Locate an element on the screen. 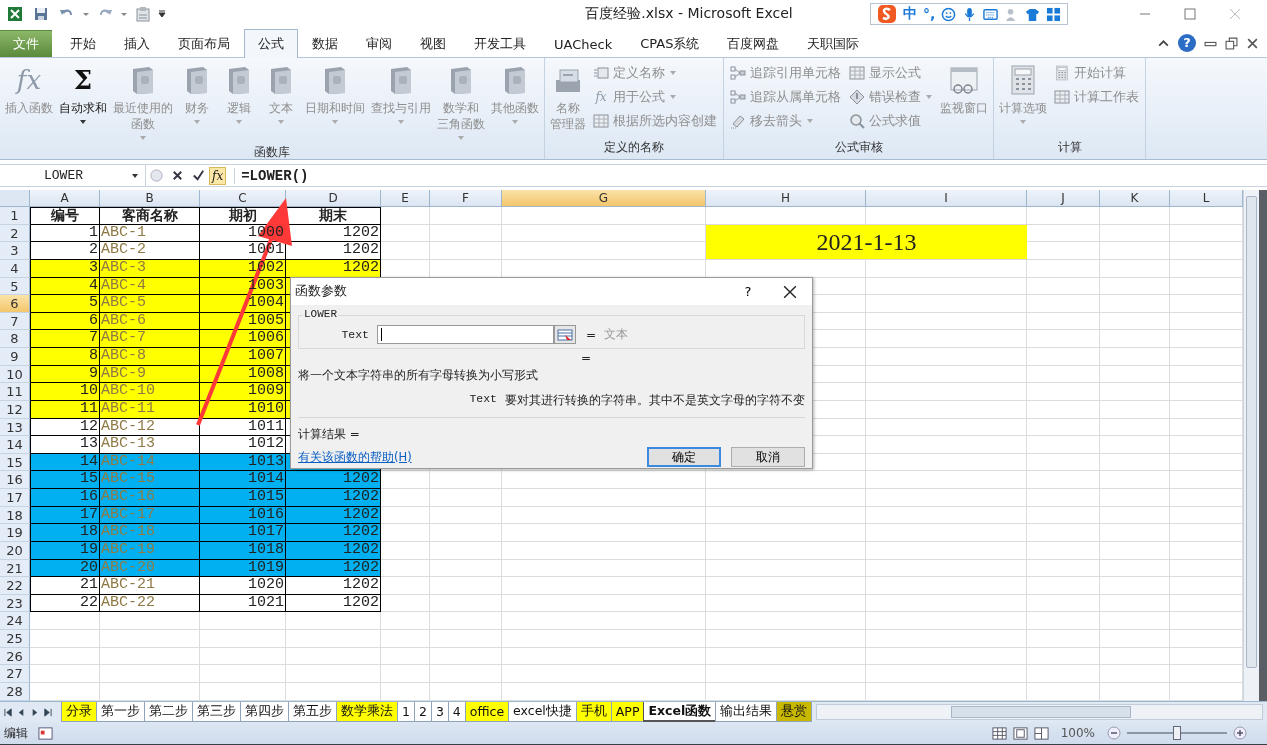 The image size is (1267, 745). table-cell: 4 is located at coordinates (93, 285).